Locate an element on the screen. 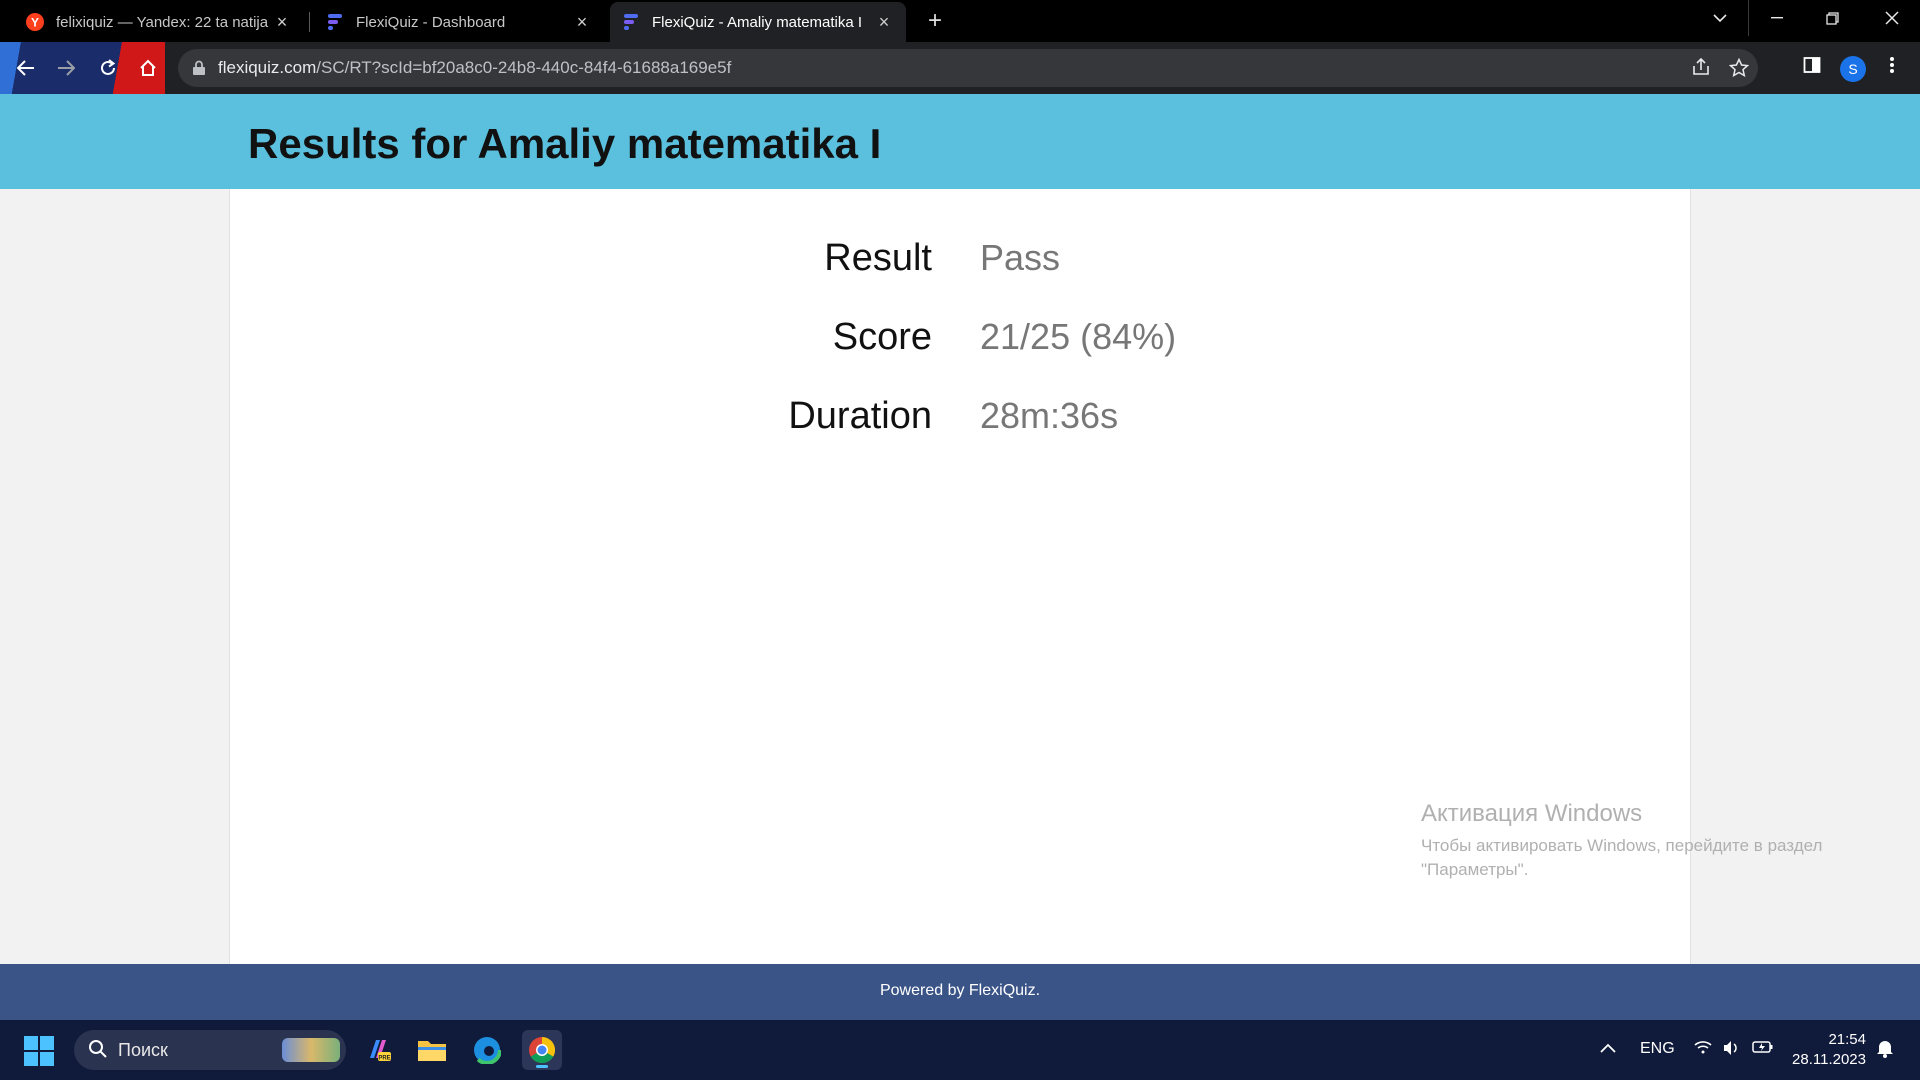 The height and width of the screenshot is (1080, 1920). minimize-button is located at coordinates (1776, 18).